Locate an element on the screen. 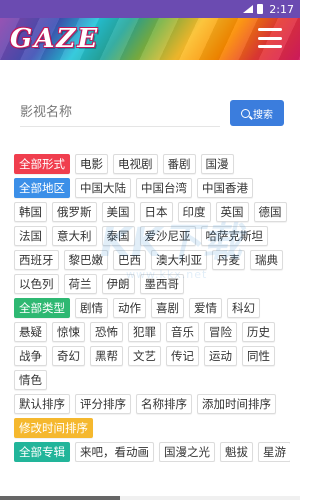  status-time: 2:17 is located at coordinates (281, 9).